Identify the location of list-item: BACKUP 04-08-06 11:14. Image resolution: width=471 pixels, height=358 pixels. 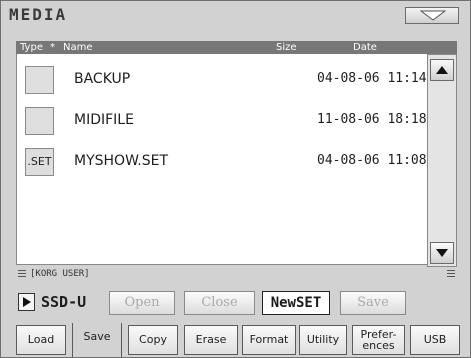
(222, 80).